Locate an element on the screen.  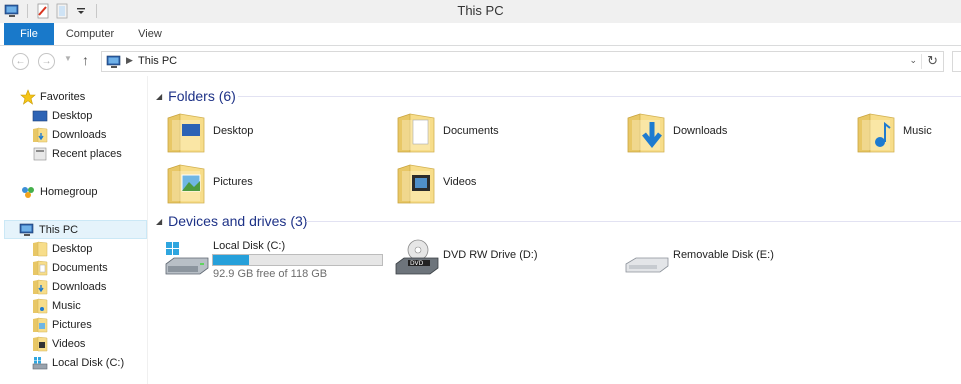
window-title: This PC is located at coordinates (480, 10).